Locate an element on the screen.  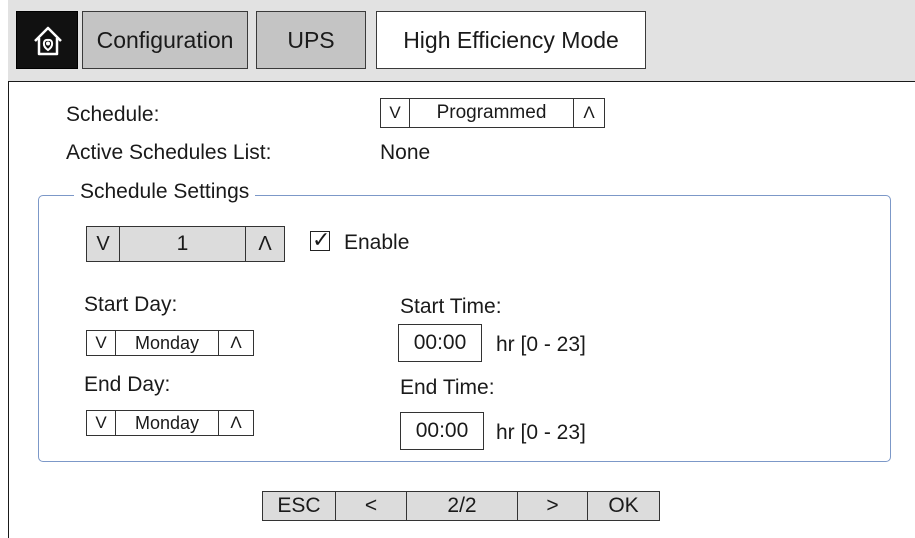
start-day-label: Start Day: is located at coordinates (131, 304).